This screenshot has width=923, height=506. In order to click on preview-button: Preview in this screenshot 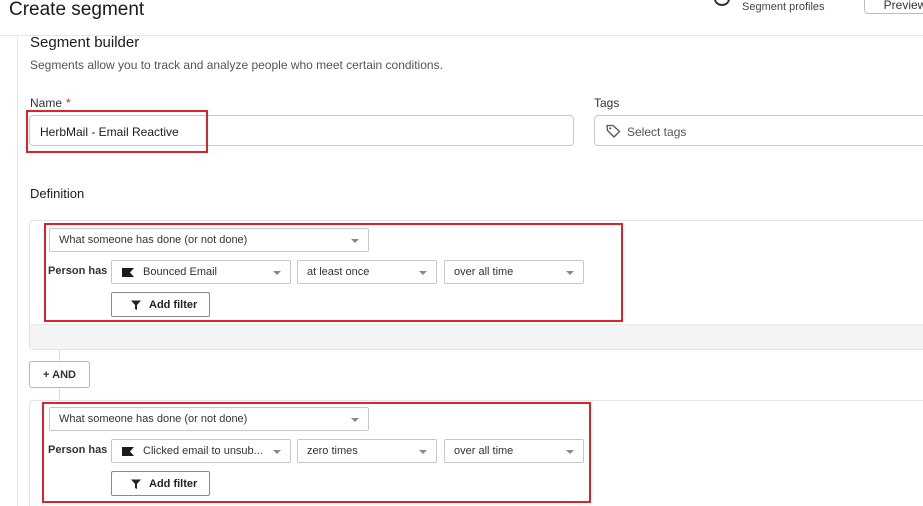, I will do `click(893, 7)`.